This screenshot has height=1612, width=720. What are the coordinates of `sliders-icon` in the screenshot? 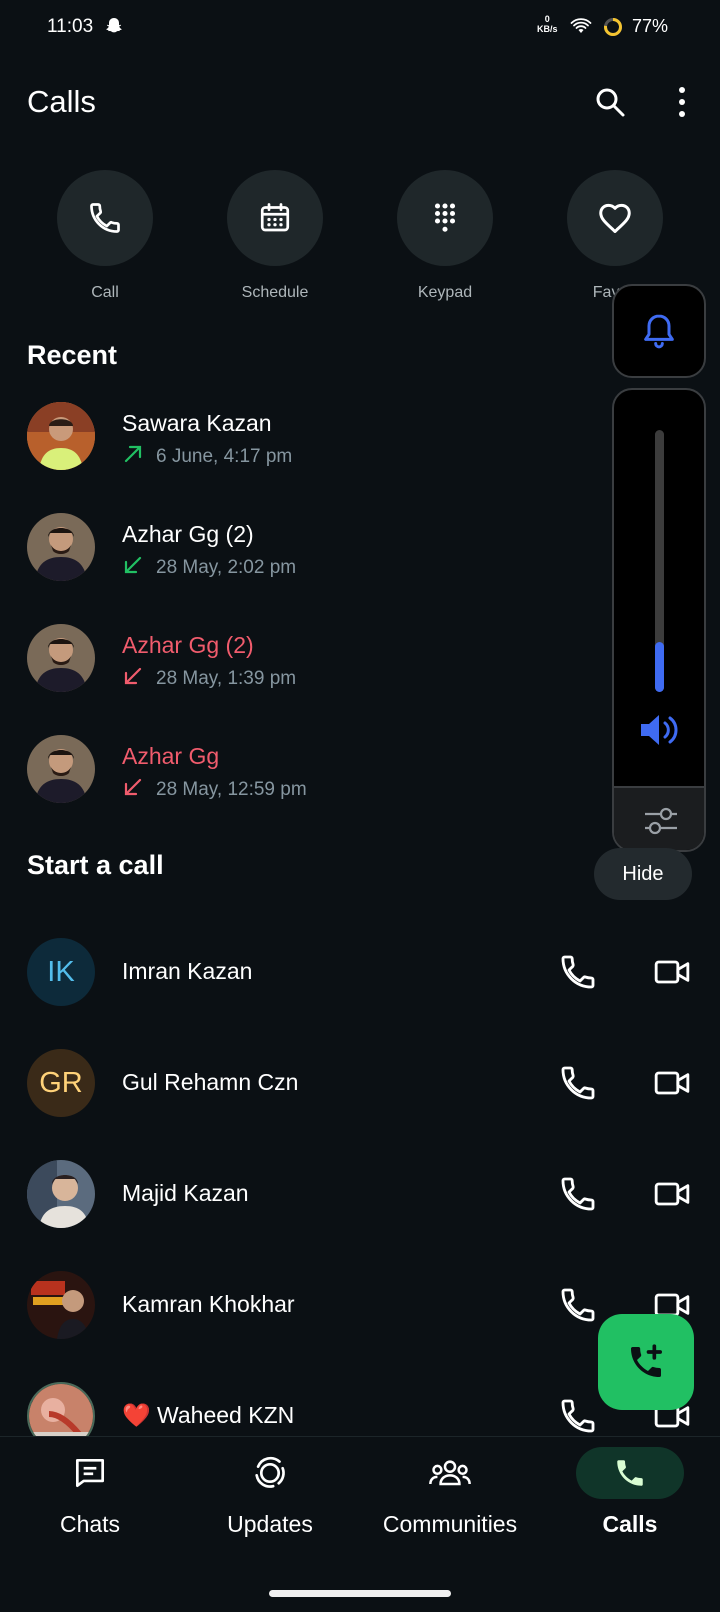 It's located at (661, 821).